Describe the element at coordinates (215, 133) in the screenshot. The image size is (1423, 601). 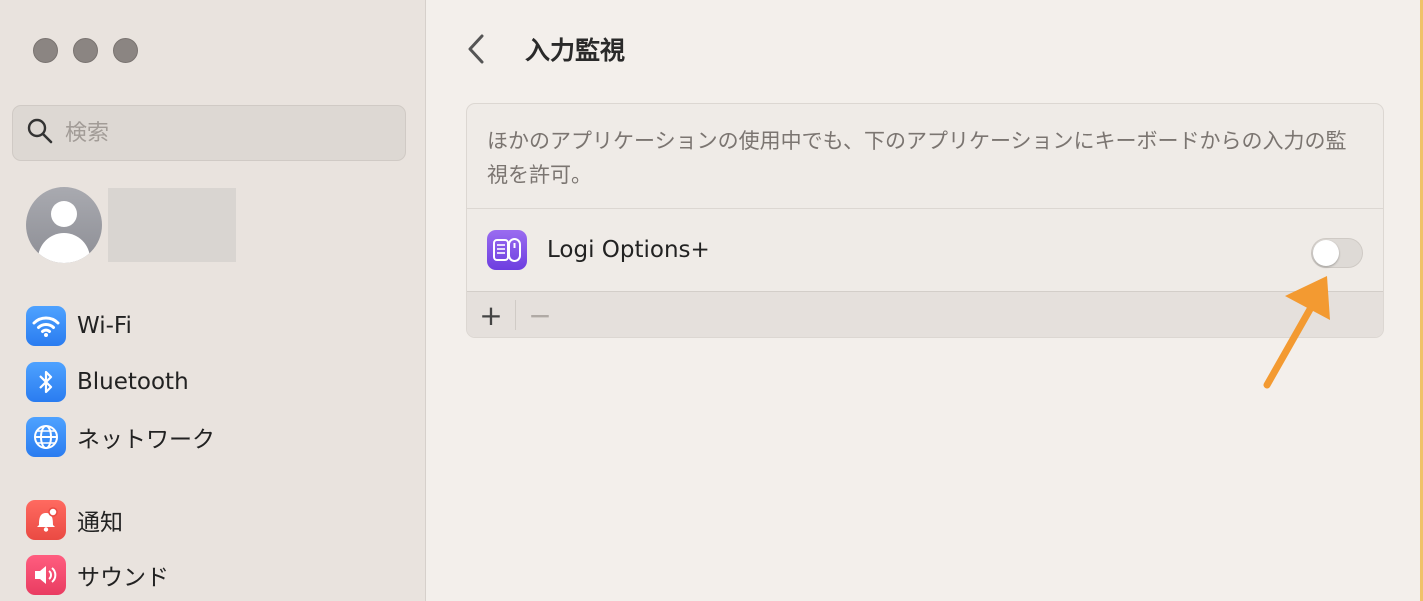
I see `search-input` at that location.